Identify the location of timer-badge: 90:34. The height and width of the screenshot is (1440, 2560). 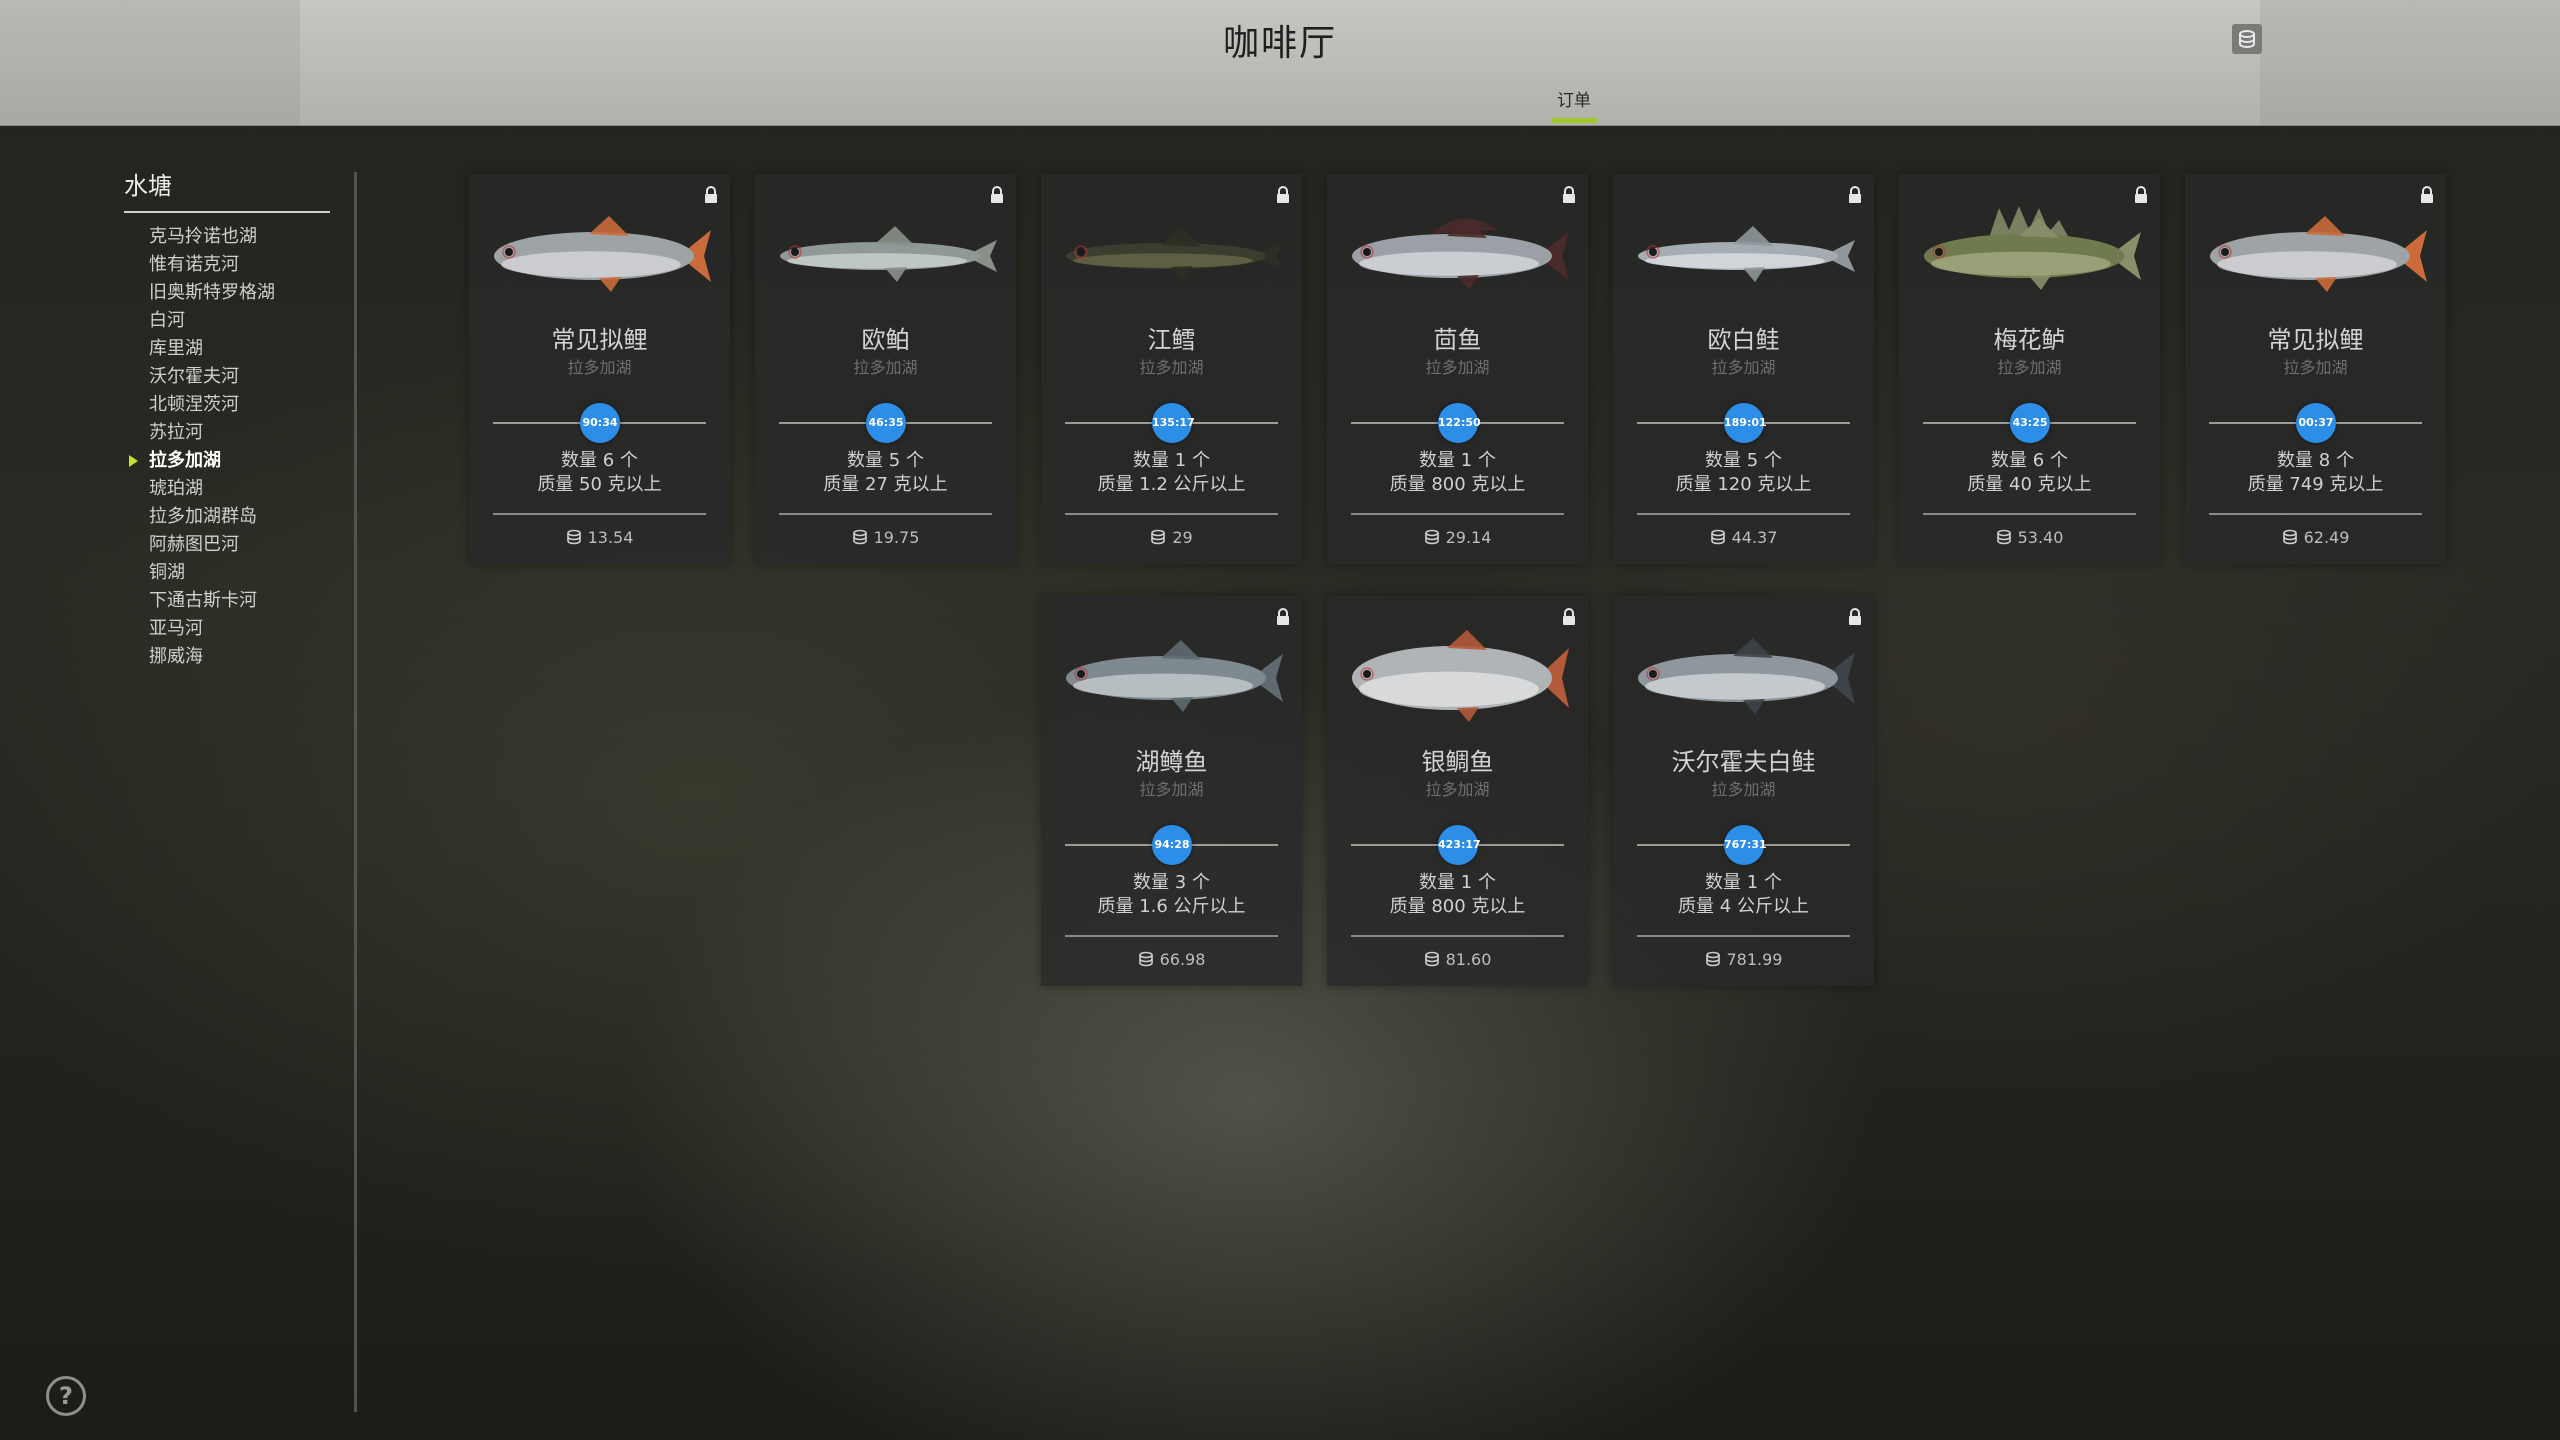
(600, 423).